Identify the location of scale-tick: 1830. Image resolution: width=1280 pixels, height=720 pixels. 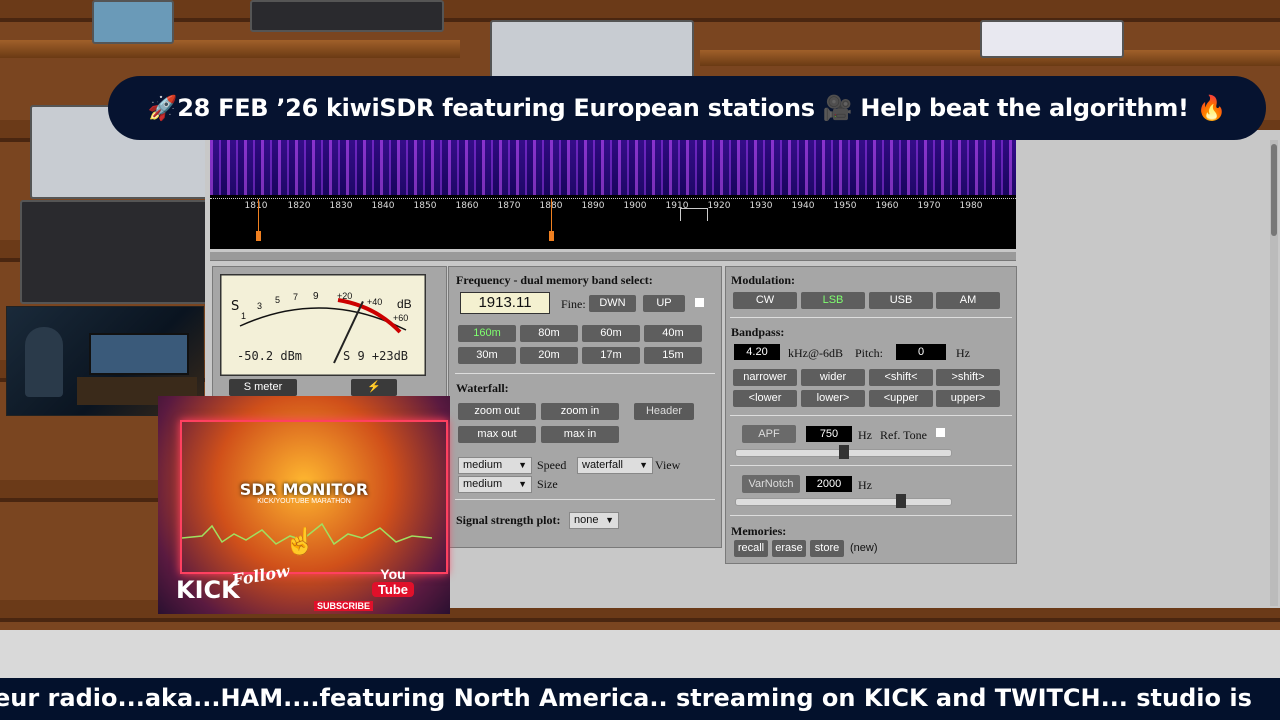
(341, 206).